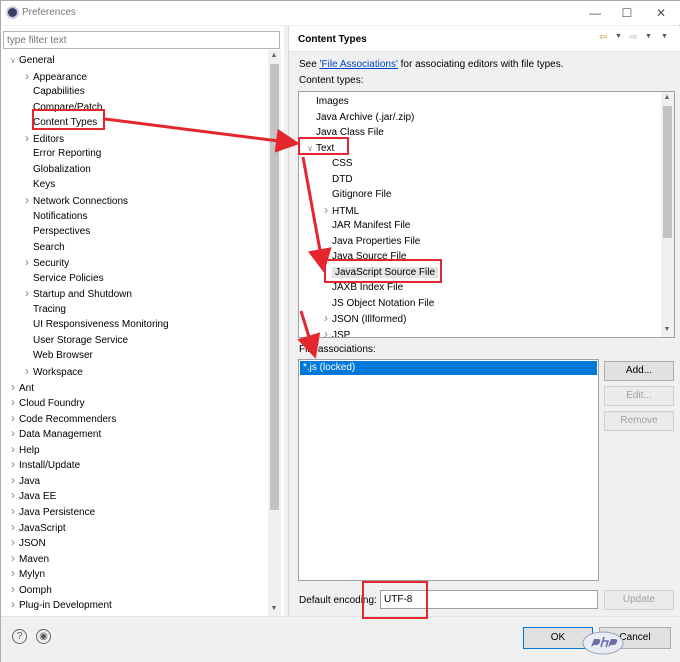 This screenshot has width=680, height=662. I want to click on tree-item: Tracing, so click(43, 309).